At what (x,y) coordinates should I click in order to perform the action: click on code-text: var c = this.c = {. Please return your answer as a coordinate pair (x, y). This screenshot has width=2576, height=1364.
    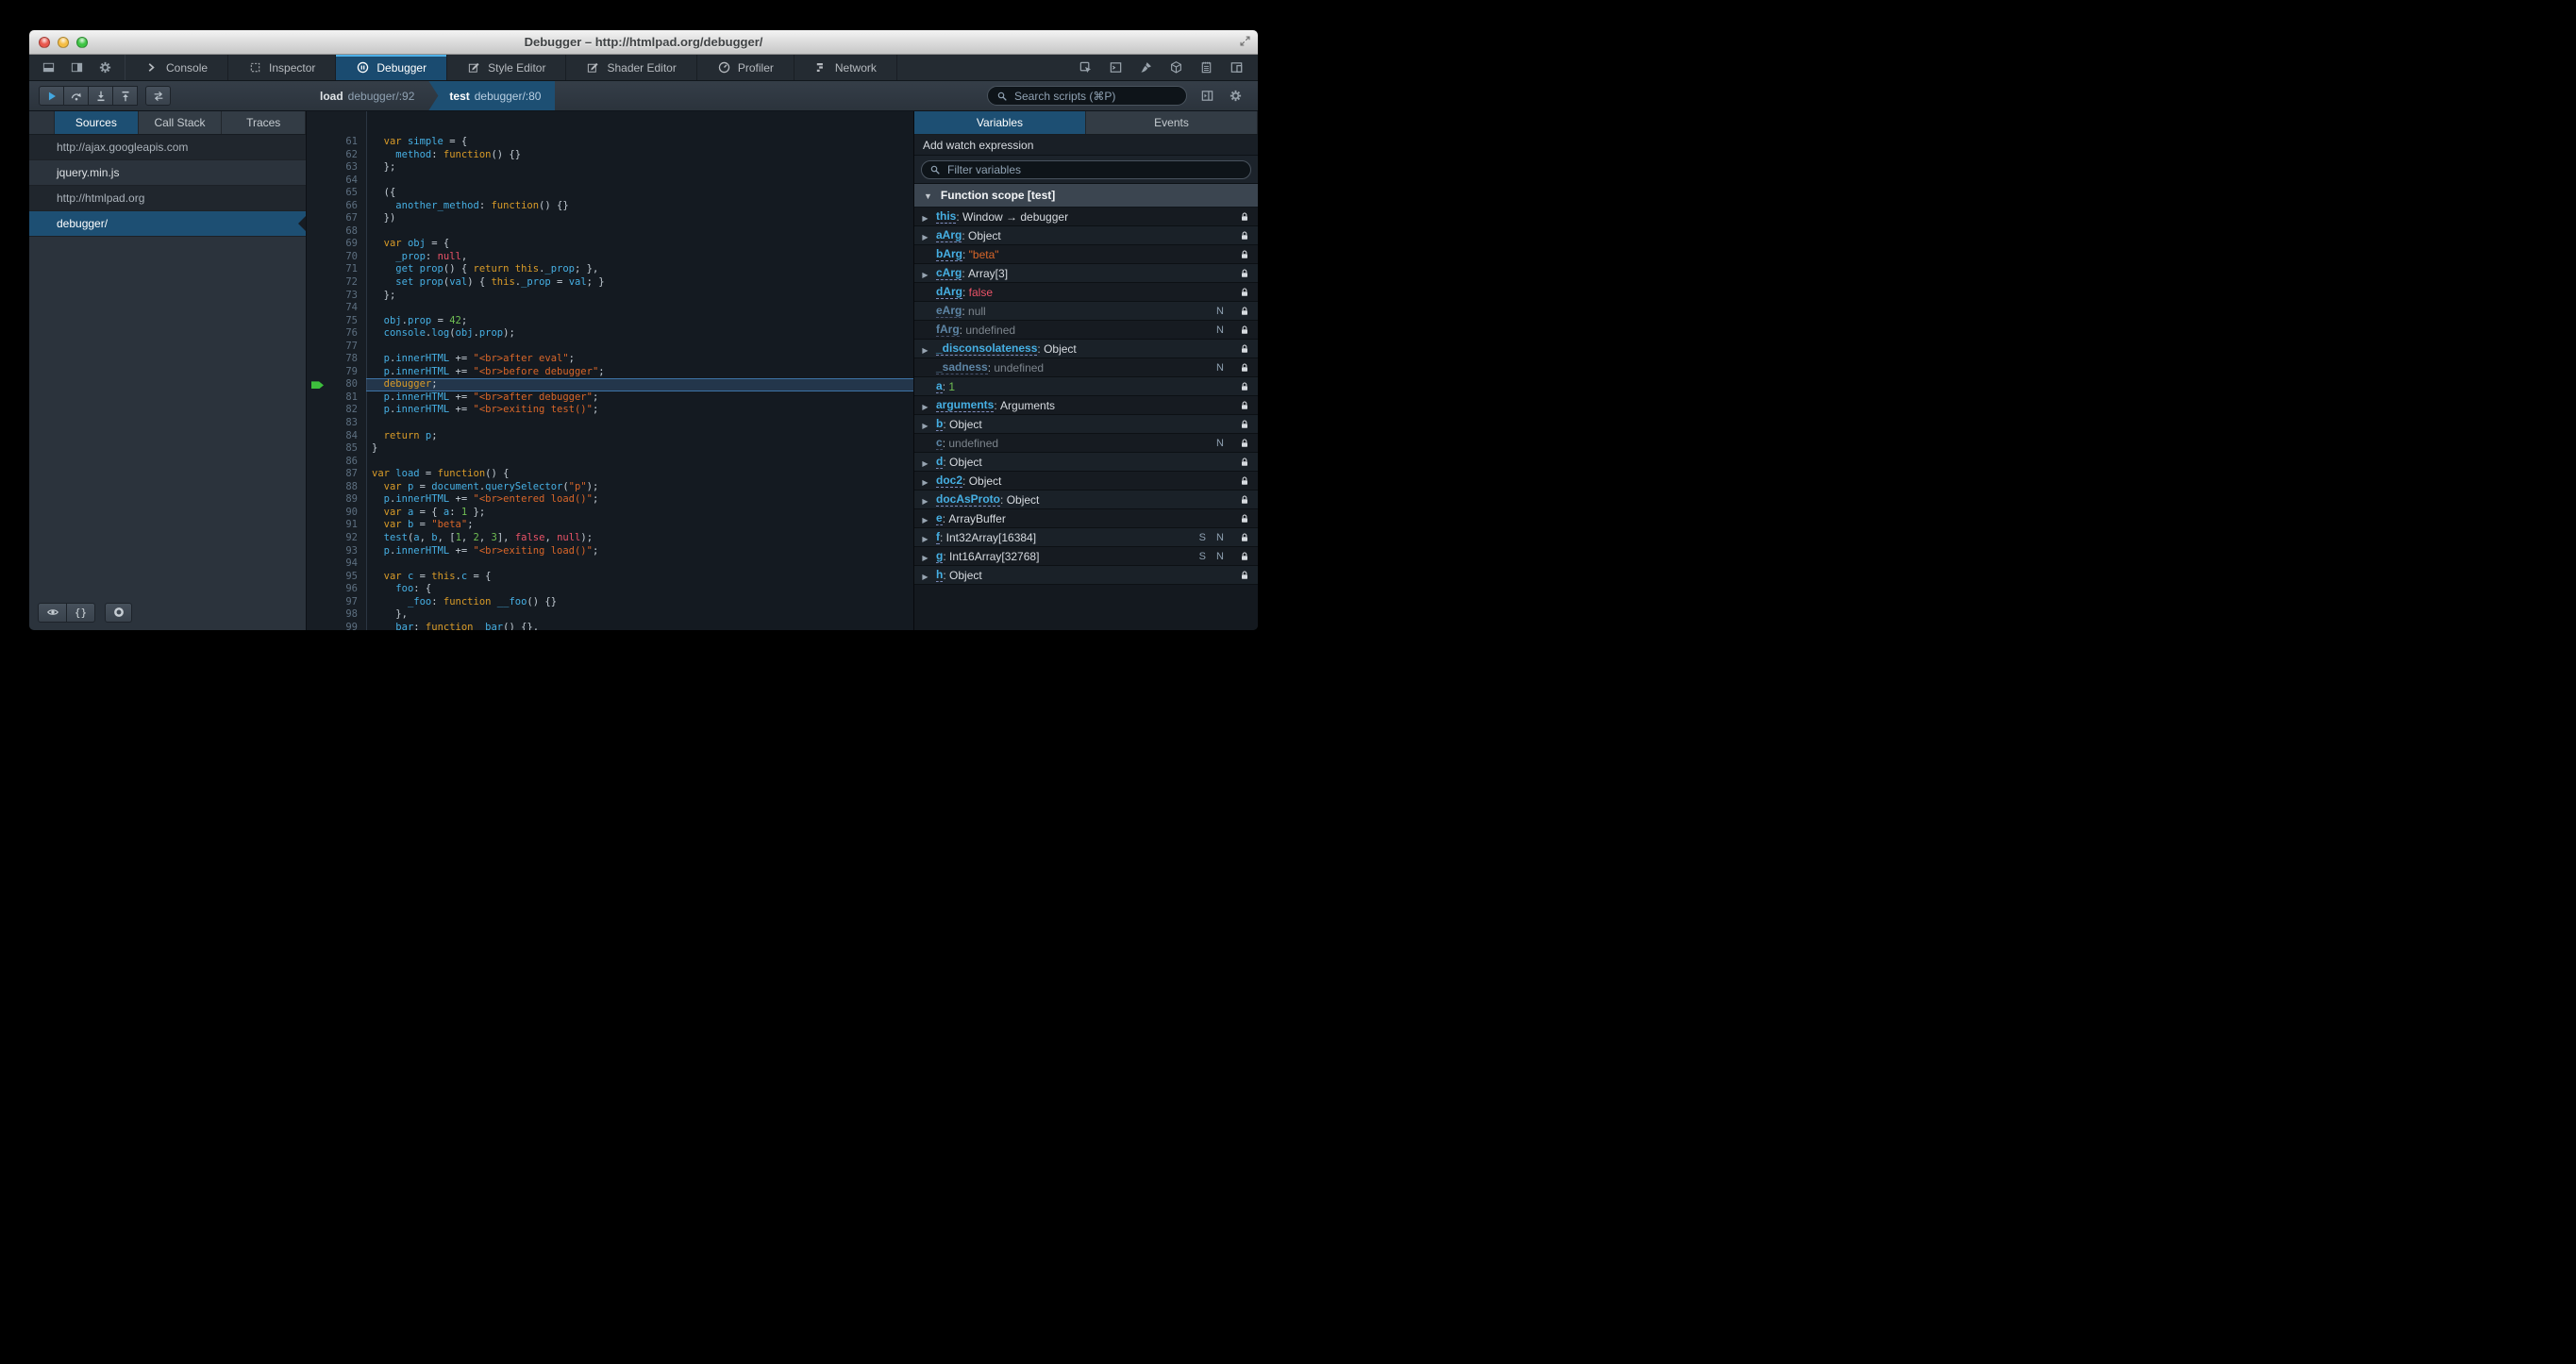
    Looking at the image, I should click on (639, 577).